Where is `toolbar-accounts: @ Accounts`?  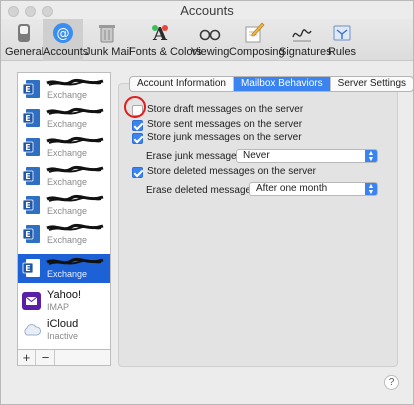 toolbar-accounts: @ Accounts is located at coordinates (65, 40).